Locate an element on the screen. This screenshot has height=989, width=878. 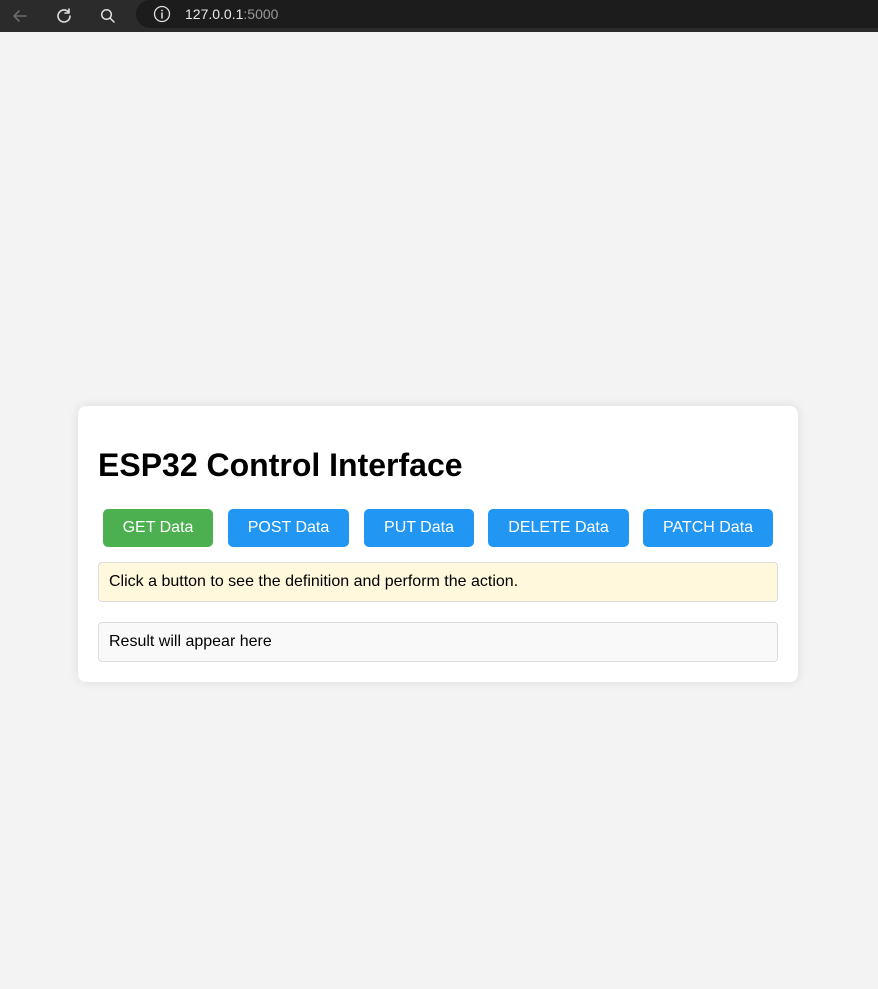
reload-icon is located at coordinates (64, 16).